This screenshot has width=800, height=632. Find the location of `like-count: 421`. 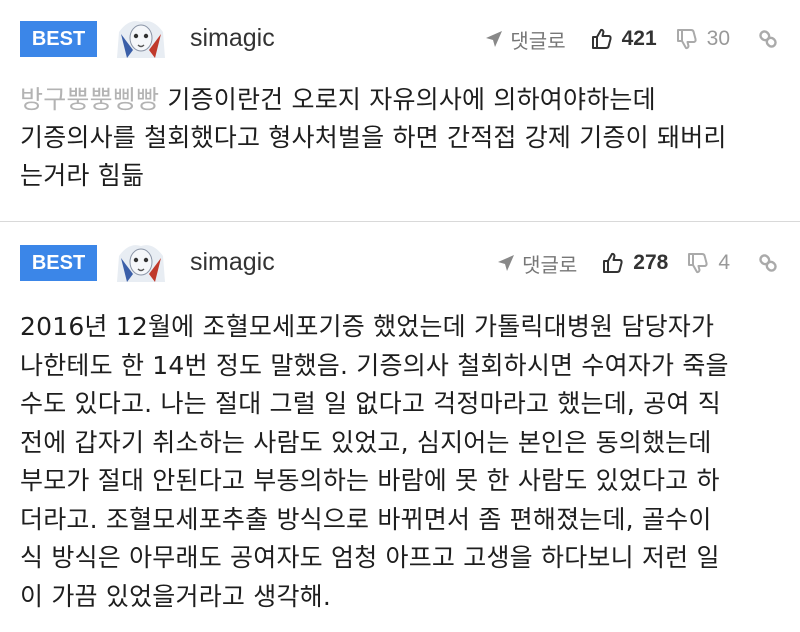

like-count: 421 is located at coordinates (639, 38).